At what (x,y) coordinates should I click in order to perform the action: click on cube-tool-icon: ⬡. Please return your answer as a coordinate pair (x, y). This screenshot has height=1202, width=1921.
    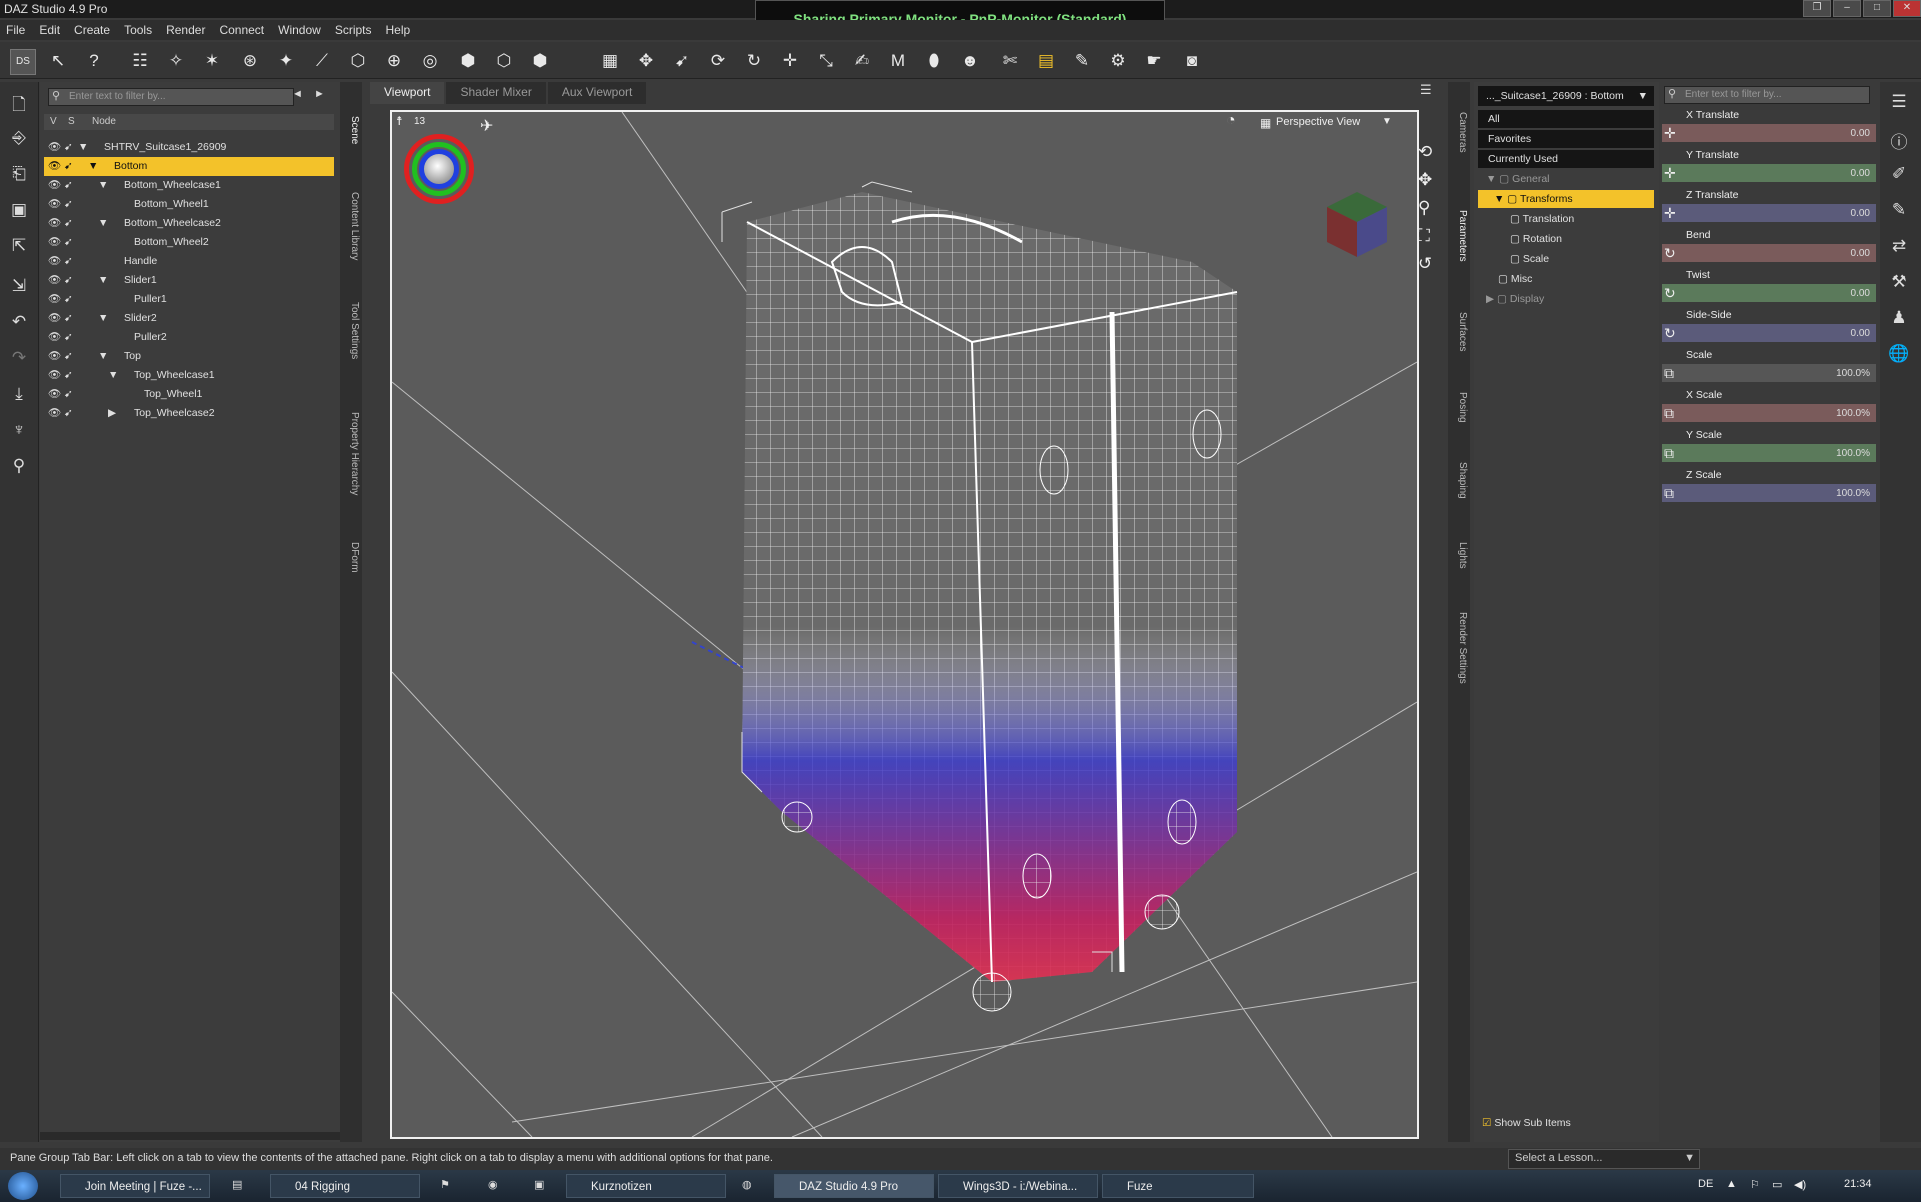
    Looking at the image, I should click on (504, 61).